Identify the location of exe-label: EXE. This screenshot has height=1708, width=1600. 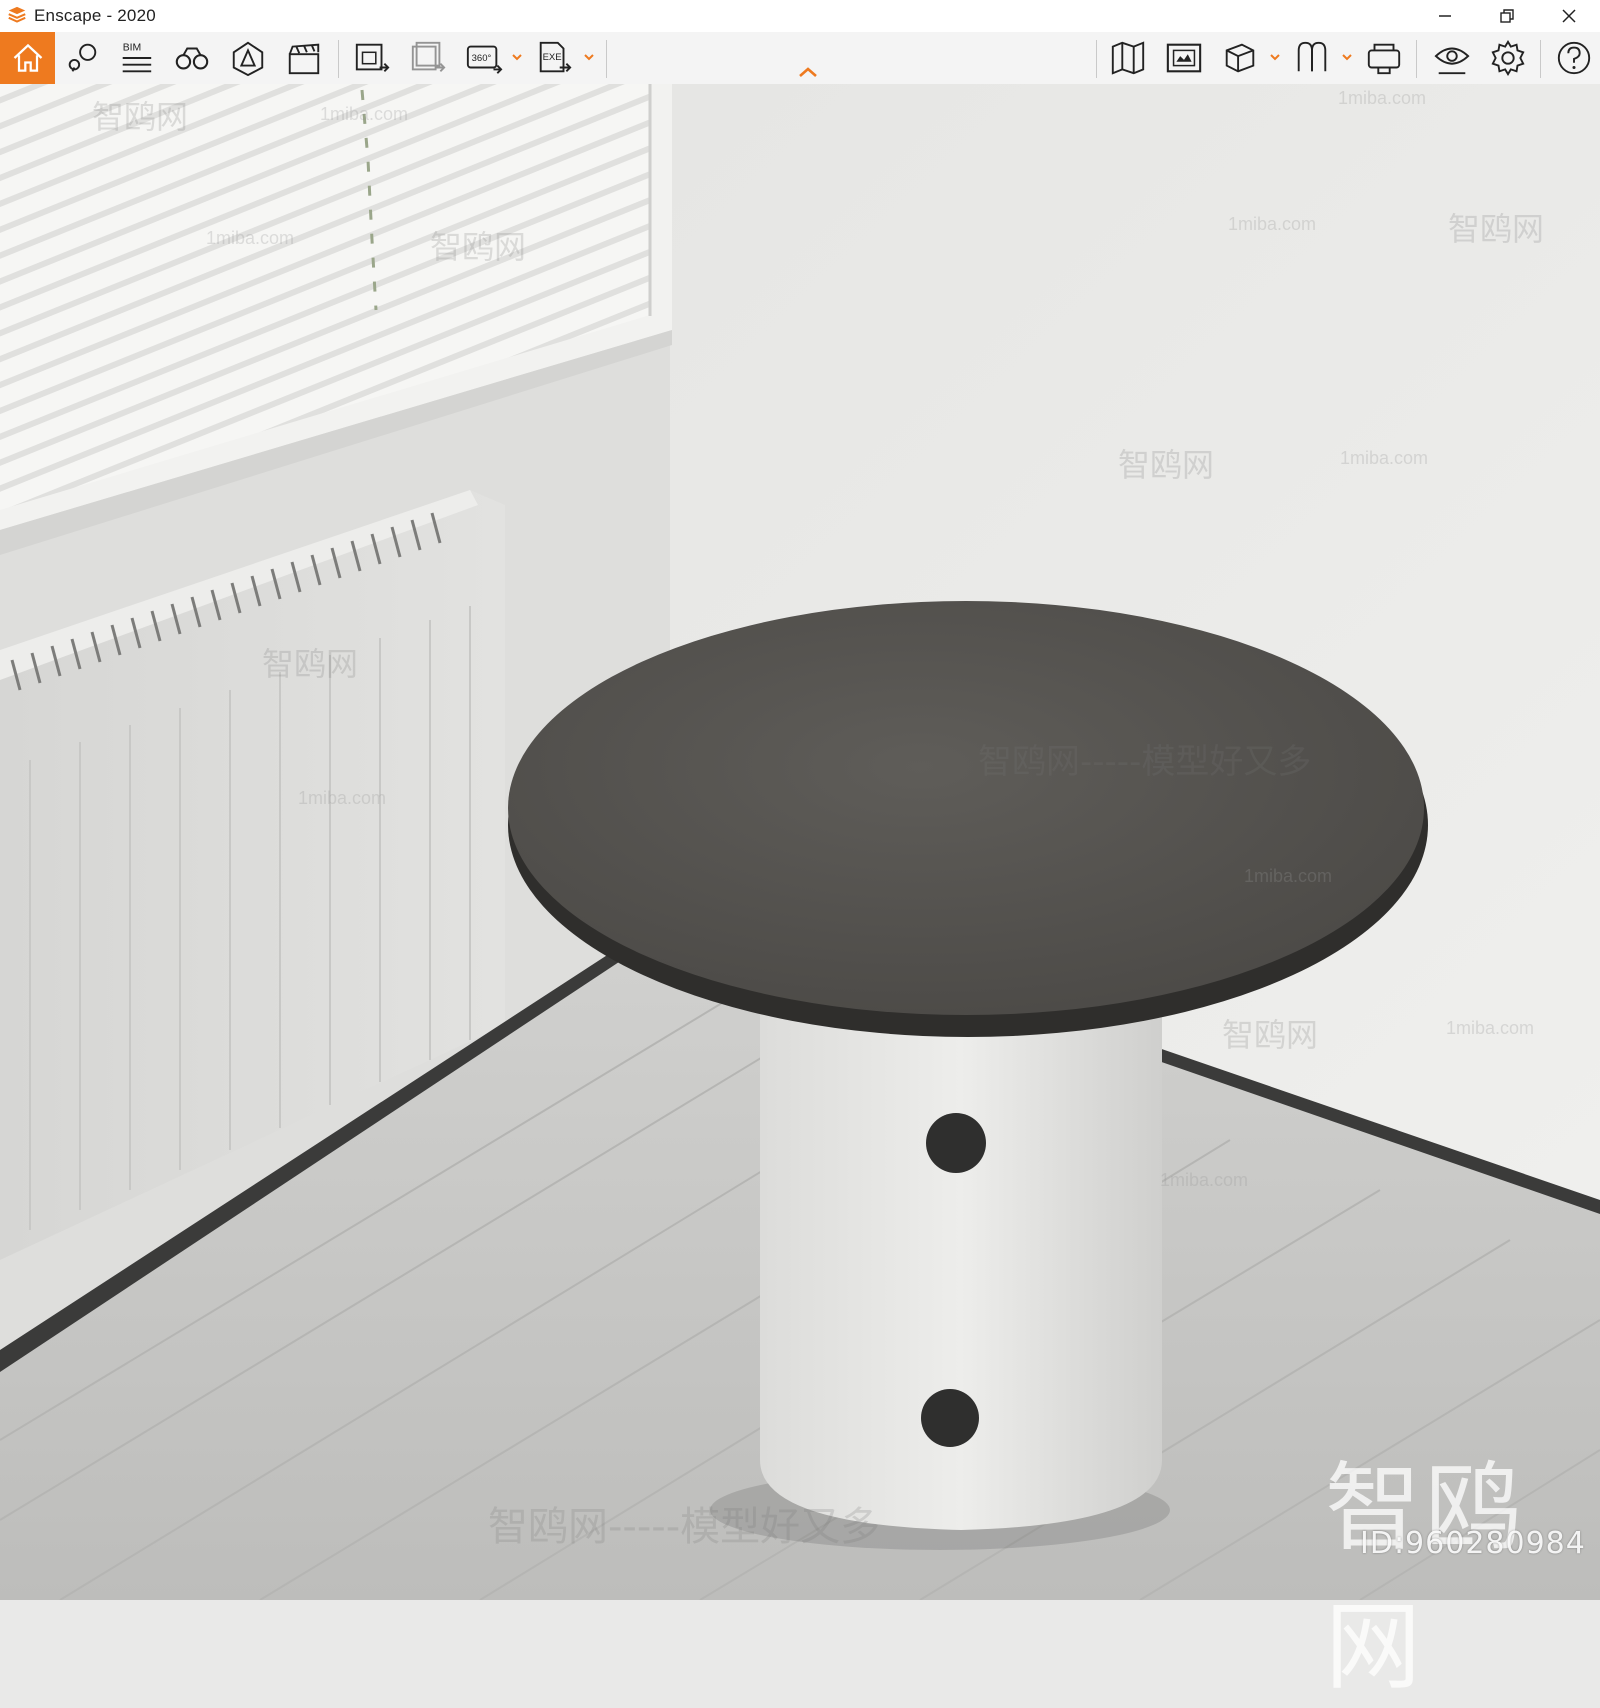
(552, 57).